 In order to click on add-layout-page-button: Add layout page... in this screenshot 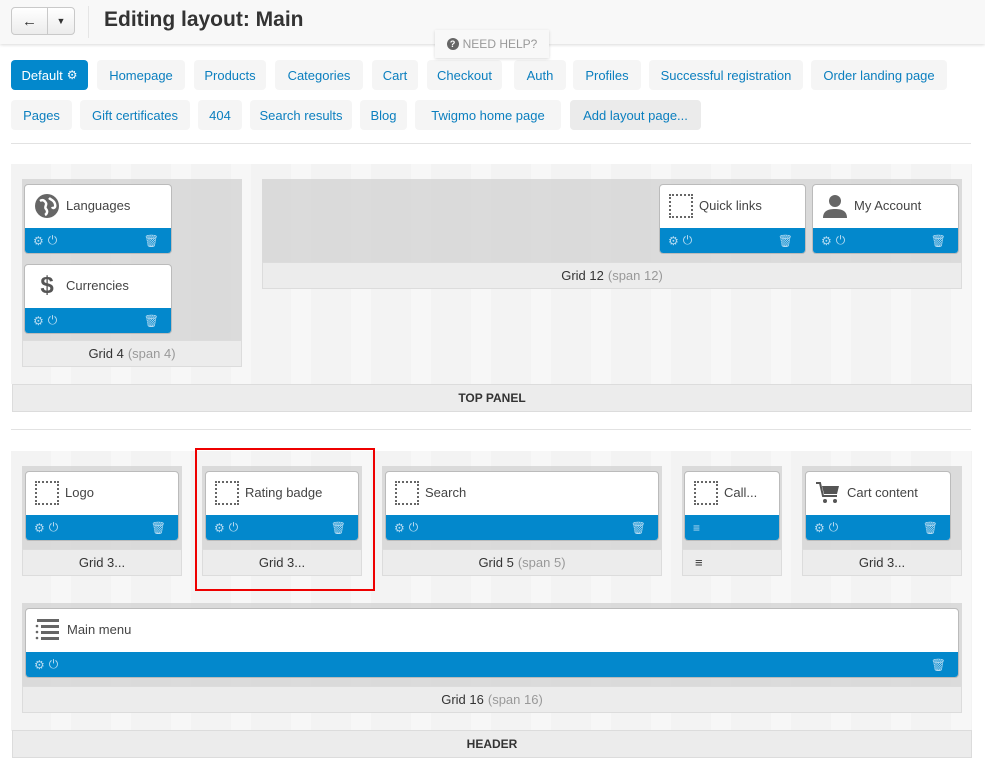, I will do `click(635, 115)`.